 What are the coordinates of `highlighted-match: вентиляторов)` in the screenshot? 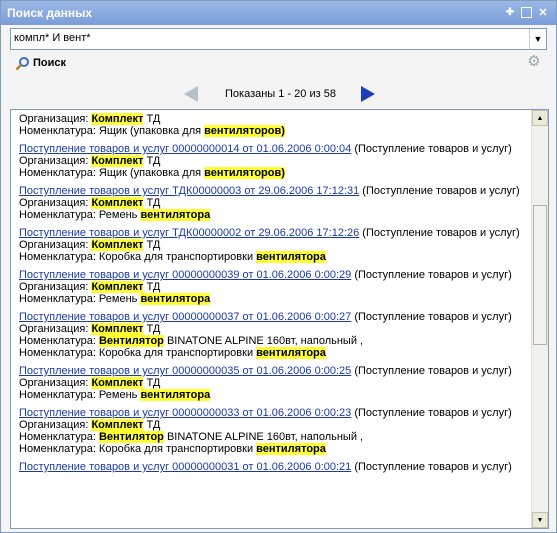 It's located at (244, 173).